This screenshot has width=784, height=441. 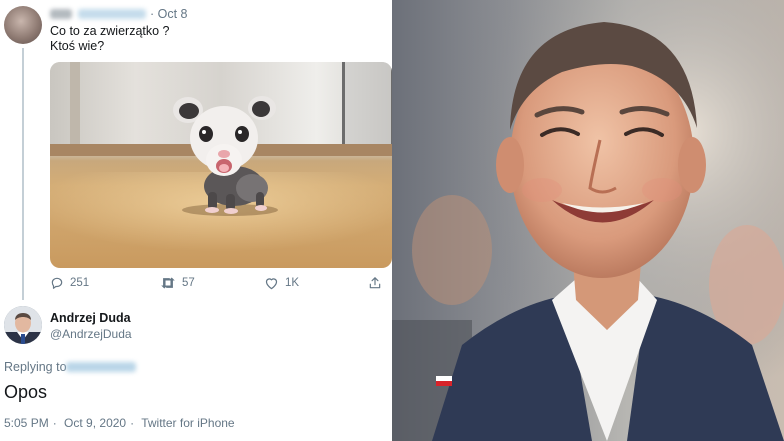 I want to click on reply-author-avatar, so click(x=23, y=325).